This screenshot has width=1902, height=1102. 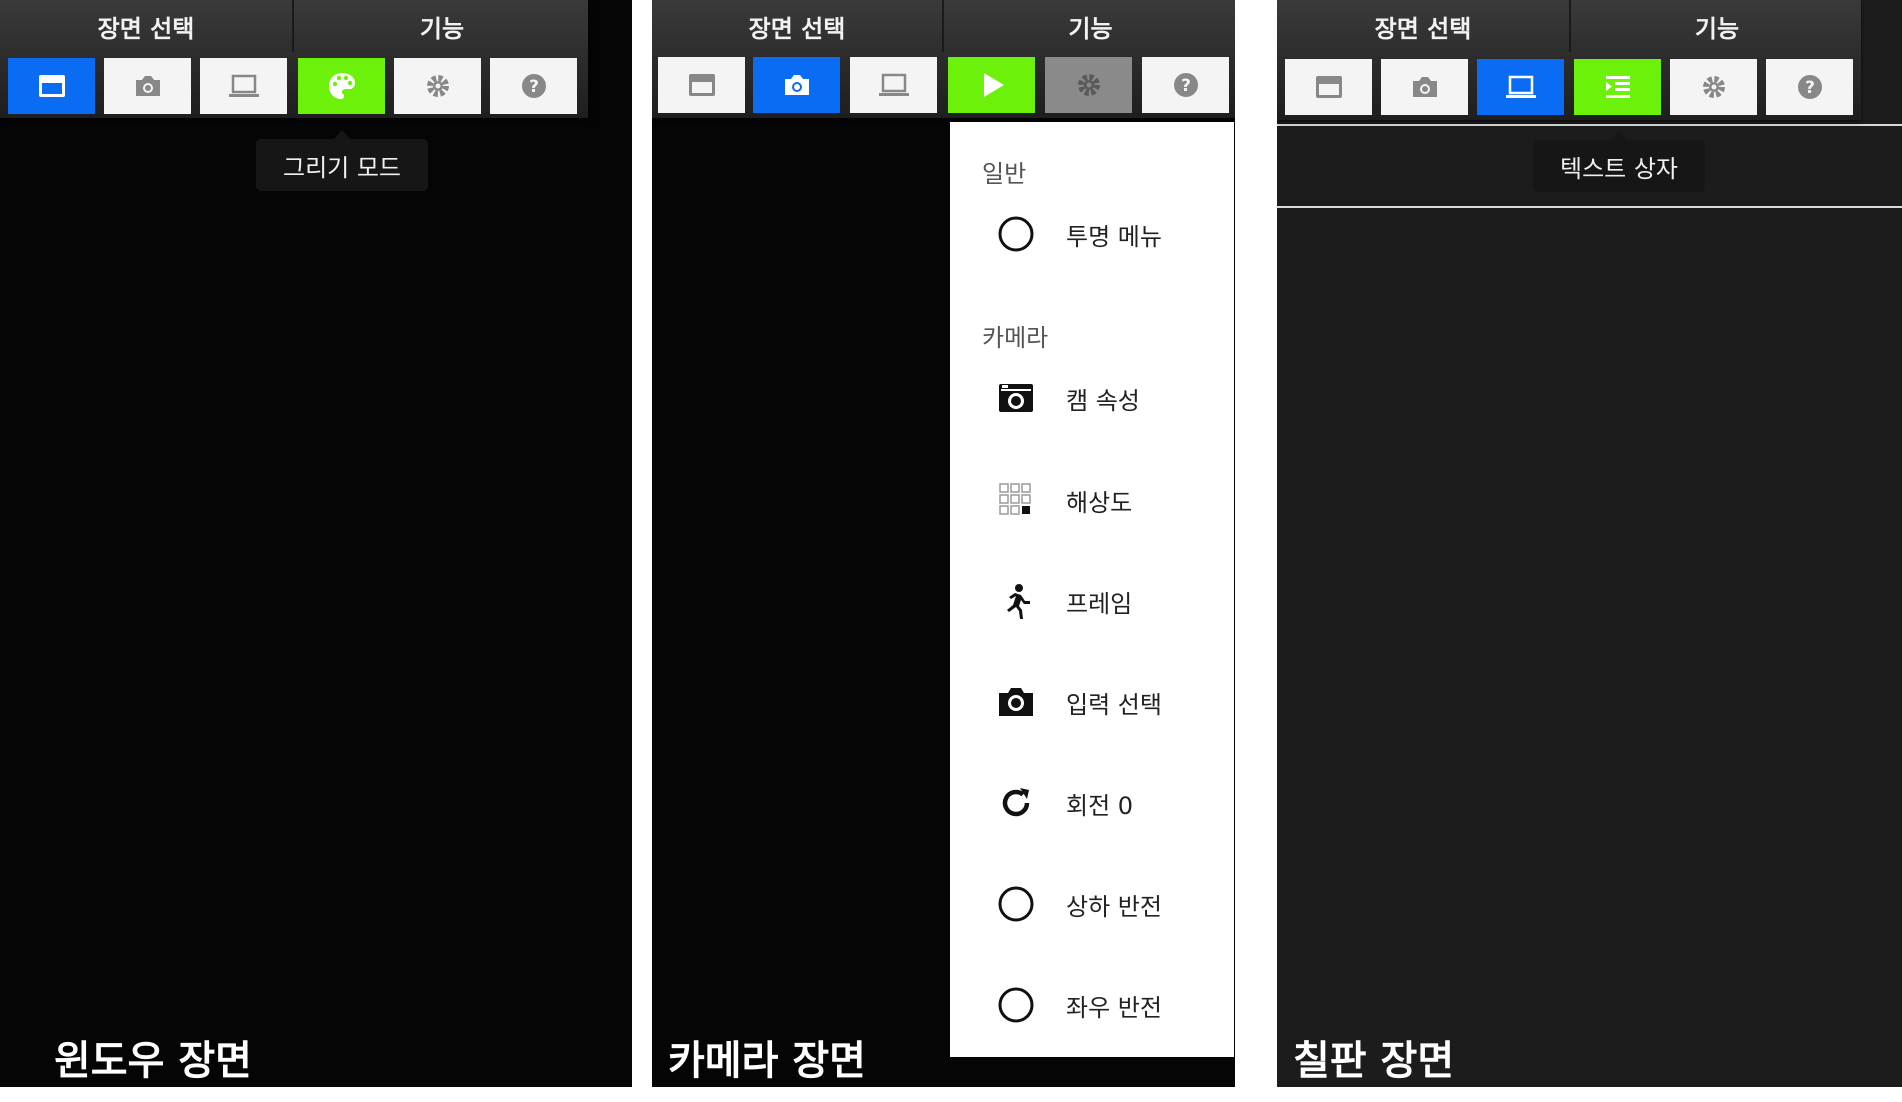 I want to click on menu-item-label: 회전 0, so click(x=1100, y=805).